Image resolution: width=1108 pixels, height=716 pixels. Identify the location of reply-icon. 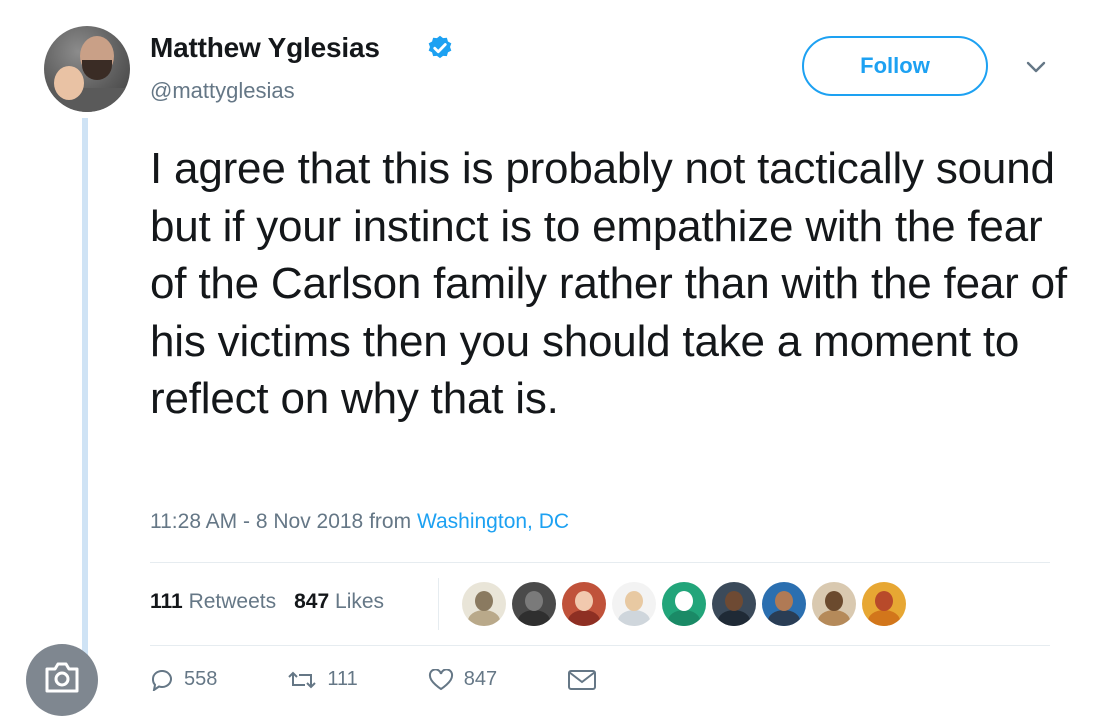
(161, 680).